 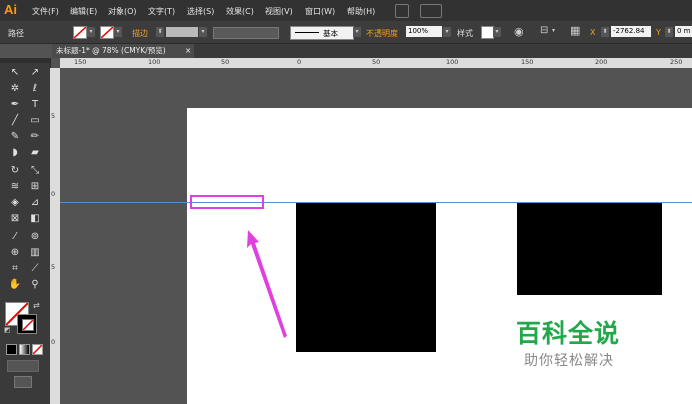 I want to click on swap-fill-stroke-icon: ⇄, so click(x=36, y=305).